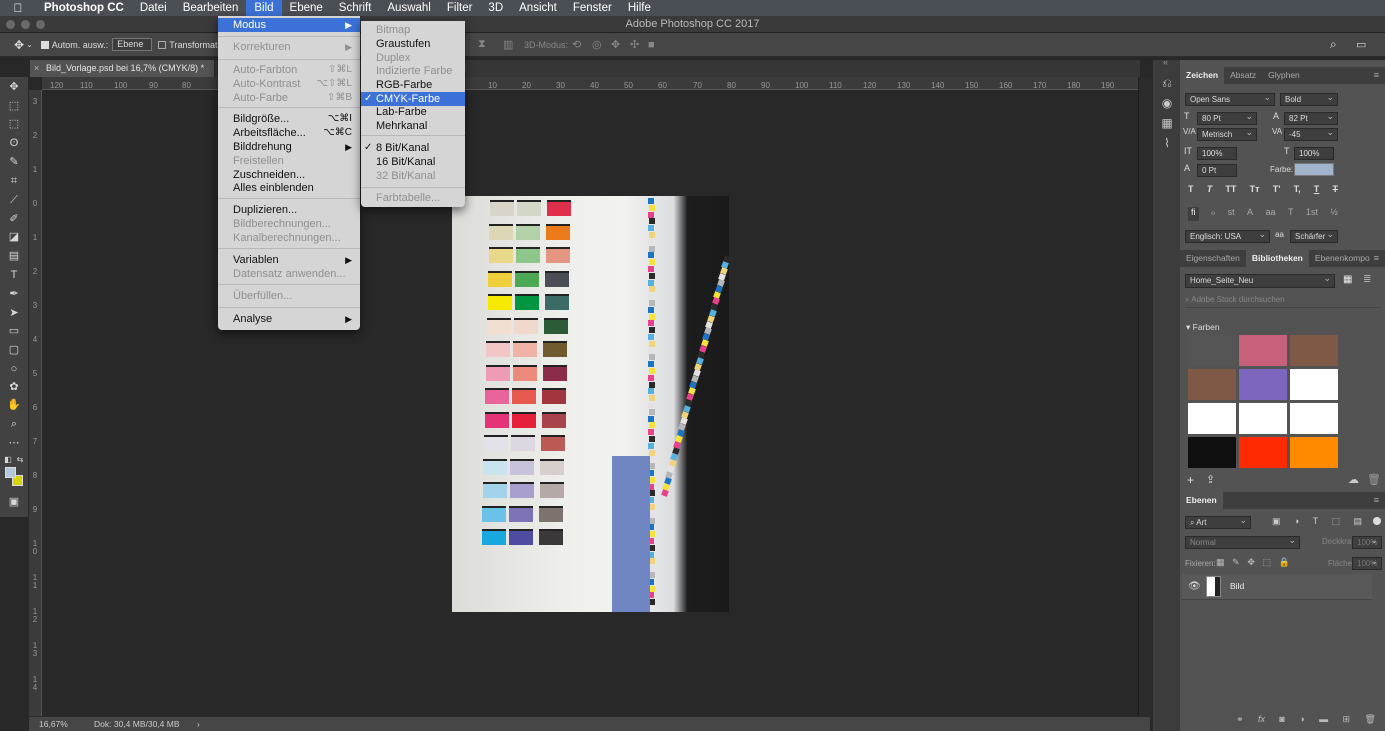 The width and height of the screenshot is (1385, 731). What do you see at coordinates (25, 24) in the screenshot?
I see `minimize-window-icon` at bounding box center [25, 24].